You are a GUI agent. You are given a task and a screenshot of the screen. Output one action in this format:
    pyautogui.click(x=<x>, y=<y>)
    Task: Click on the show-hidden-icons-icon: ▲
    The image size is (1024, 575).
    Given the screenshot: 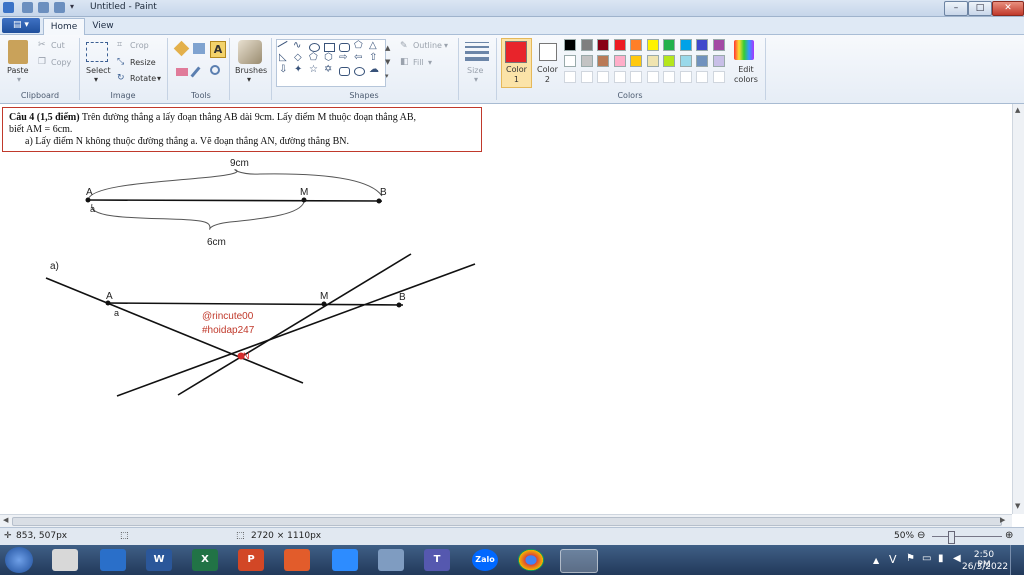 What is the action you would take?
    pyautogui.click(x=876, y=560)
    